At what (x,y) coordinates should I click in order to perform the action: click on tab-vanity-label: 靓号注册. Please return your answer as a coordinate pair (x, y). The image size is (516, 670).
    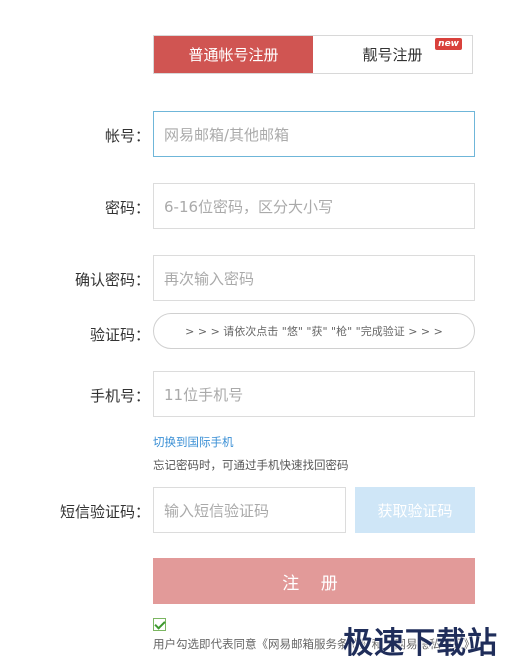
    Looking at the image, I should click on (392, 55).